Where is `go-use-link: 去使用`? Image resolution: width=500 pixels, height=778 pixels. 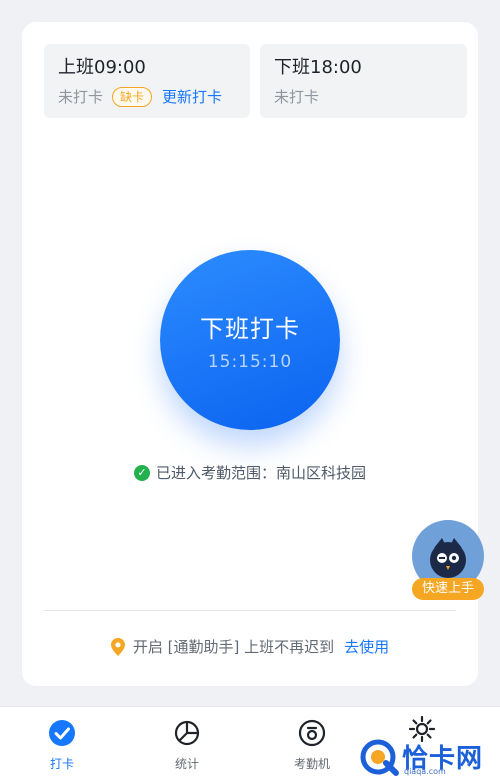 go-use-link: 去使用 is located at coordinates (366, 646).